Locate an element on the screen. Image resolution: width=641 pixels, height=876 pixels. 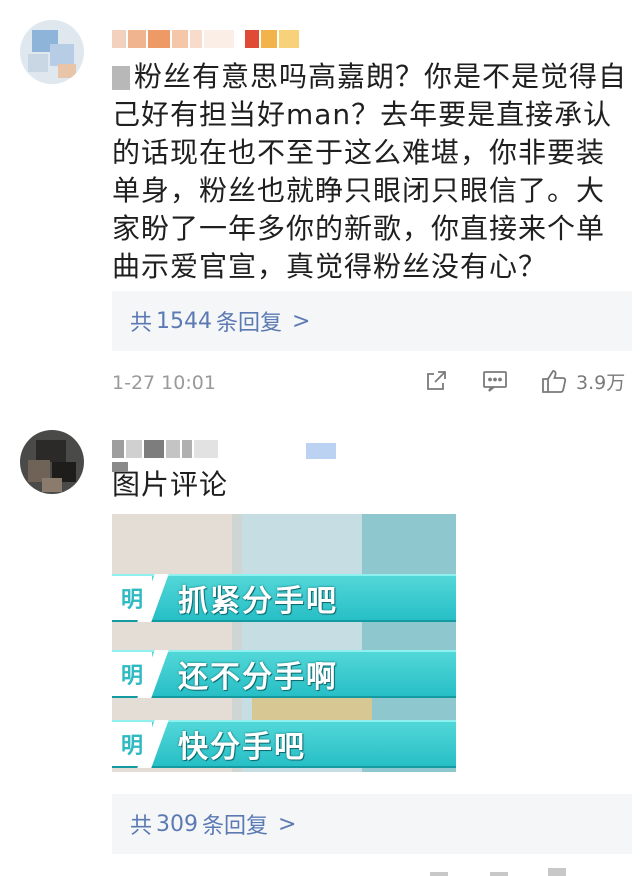
caption-text: 快分手吧 is located at coordinates (242, 747).